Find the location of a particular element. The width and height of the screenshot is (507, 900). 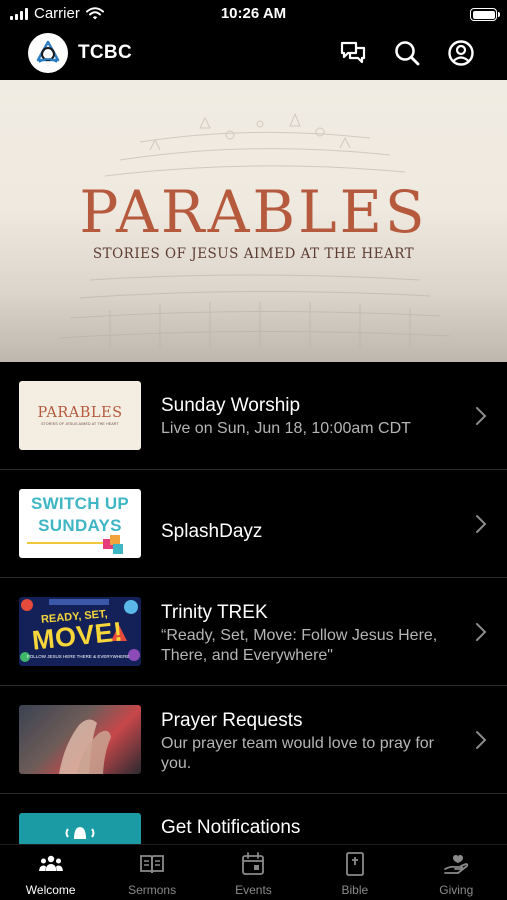

status-time: 10:26 AM is located at coordinates (253, 13).